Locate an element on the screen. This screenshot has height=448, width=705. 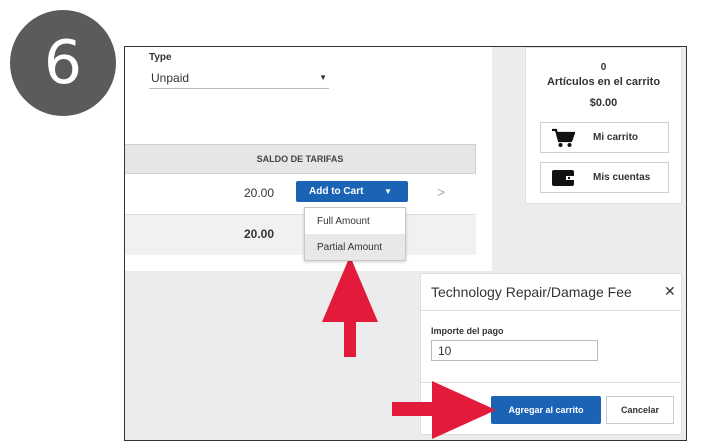
add-to-cart-button: Add to Cart ▼ is located at coordinates (352, 191).